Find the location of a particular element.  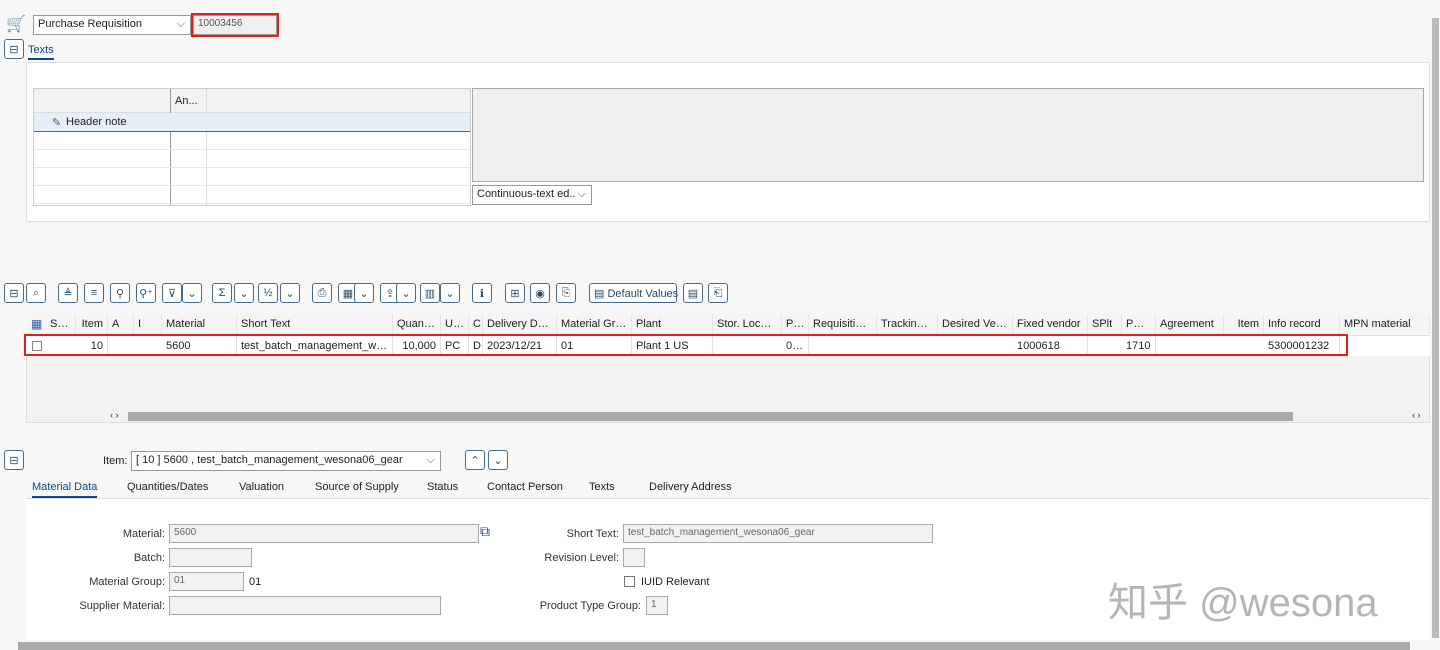

column-header: I is located at coordinates (148, 324).